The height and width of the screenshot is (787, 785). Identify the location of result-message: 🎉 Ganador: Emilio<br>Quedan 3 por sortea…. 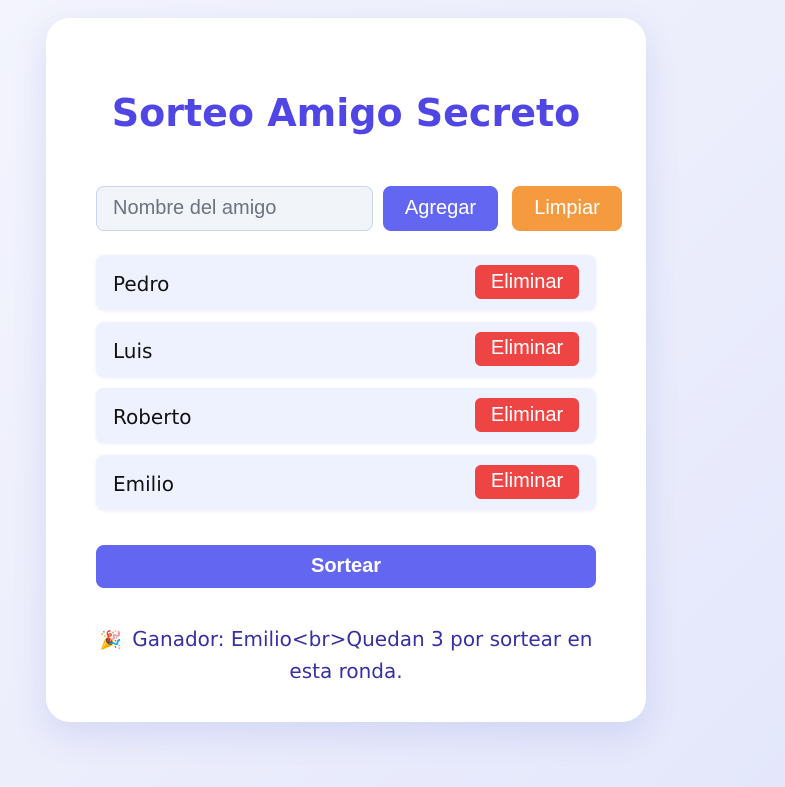
(346, 655).